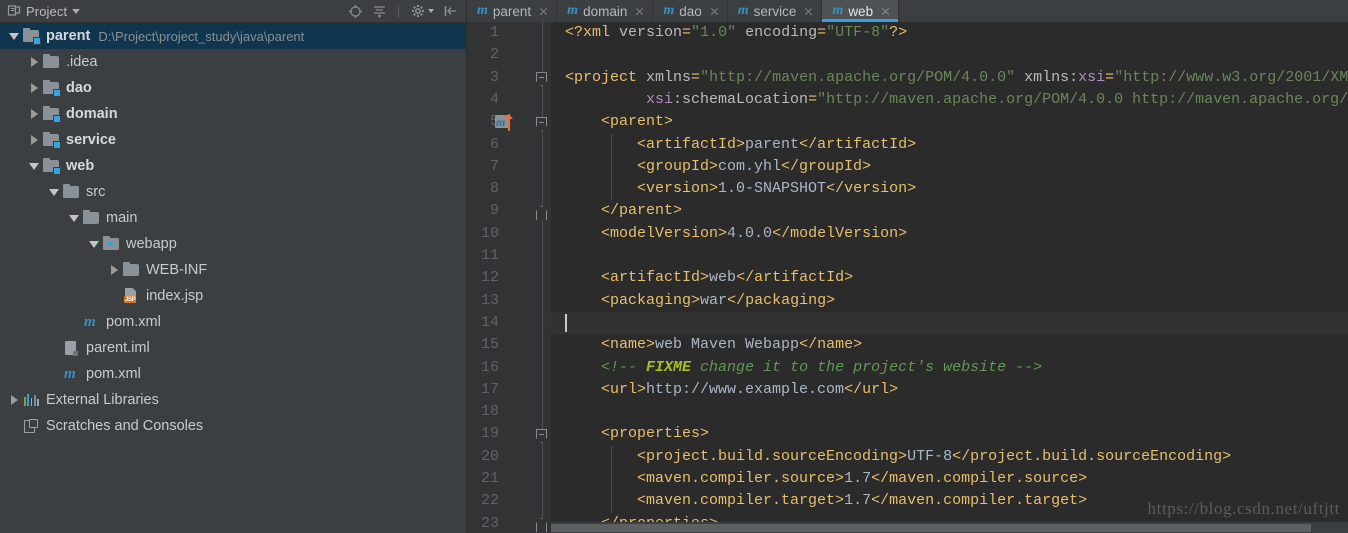 Image resolution: width=1348 pixels, height=533 pixels. I want to click on maven-pom-icon: m, so click(90, 322).